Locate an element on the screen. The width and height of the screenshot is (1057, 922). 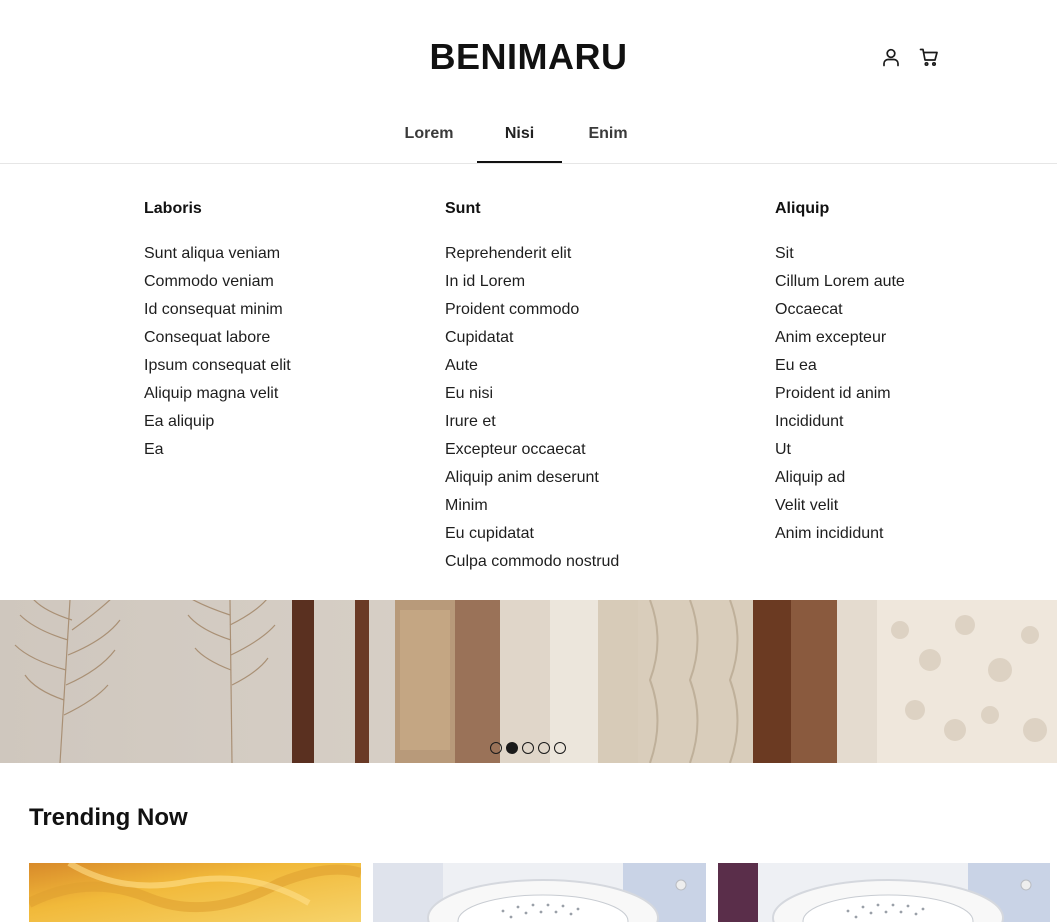
nav-tab-nisi: Nisi is located at coordinates (519, 138).